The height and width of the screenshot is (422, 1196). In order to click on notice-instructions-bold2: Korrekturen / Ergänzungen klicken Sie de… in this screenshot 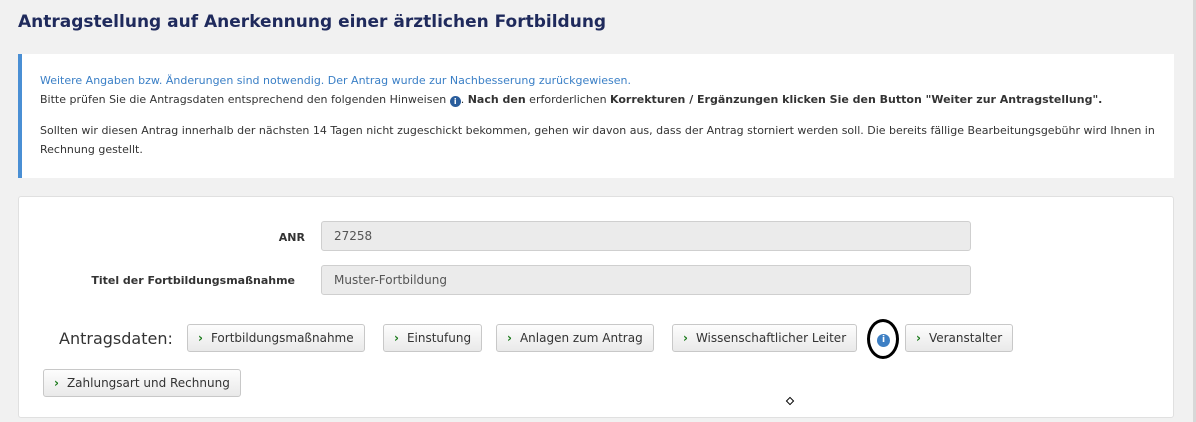, I will do `click(856, 99)`.